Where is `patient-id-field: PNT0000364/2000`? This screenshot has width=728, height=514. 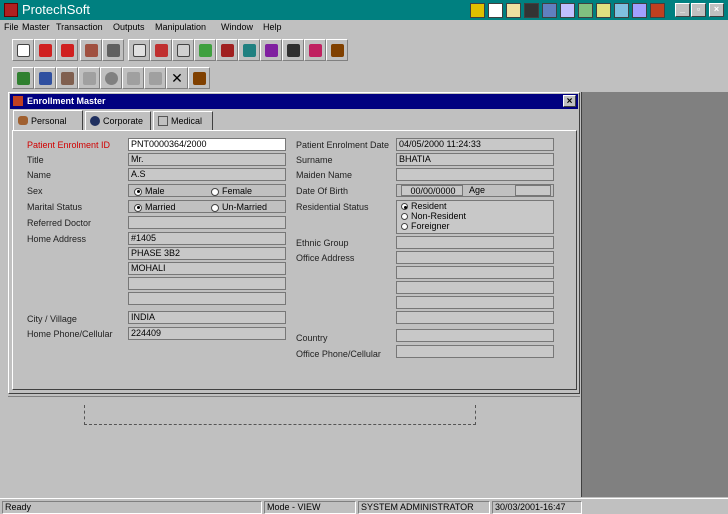 patient-id-field: PNT0000364/2000 is located at coordinates (207, 144).